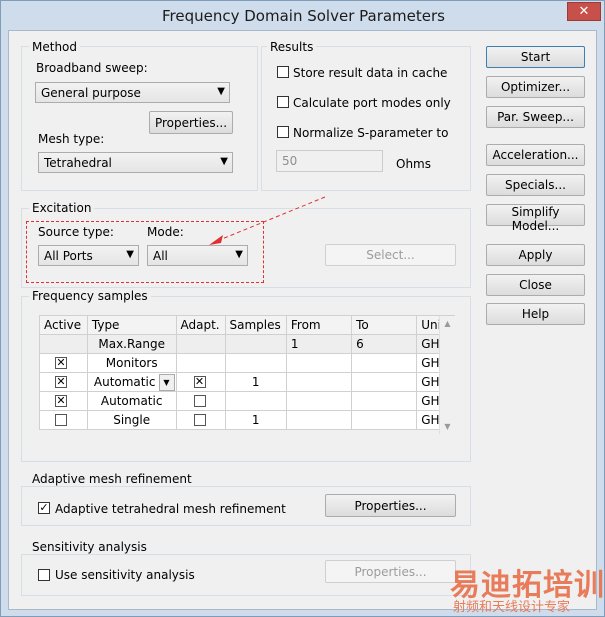 This screenshot has width=605, height=617. I want to click on adaptive-mesh-label: Adaptive tetrahedral mesh refinement, so click(170, 509).